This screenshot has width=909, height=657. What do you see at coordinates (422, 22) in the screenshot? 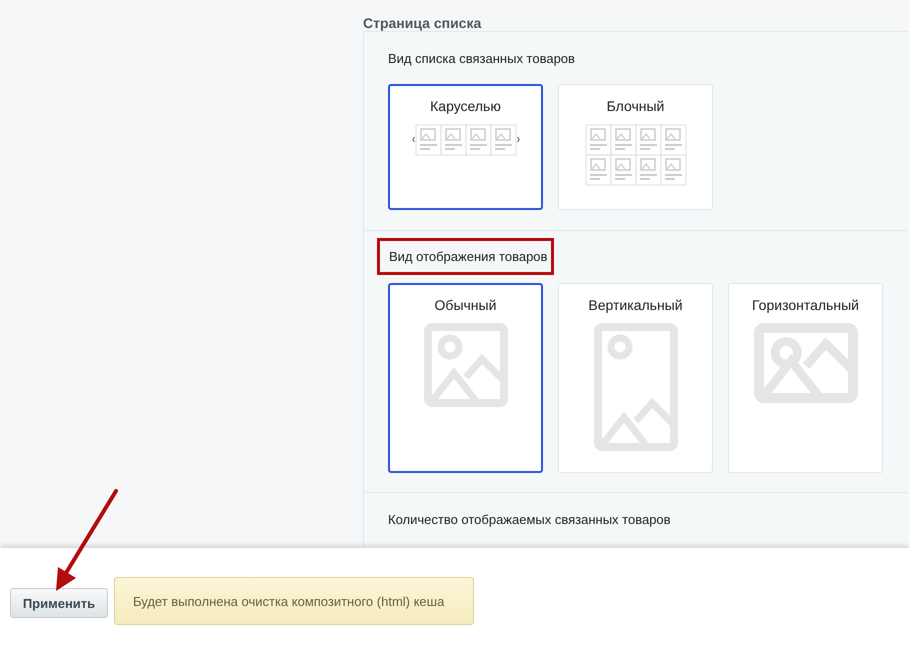
I see `page-title: Страница списка` at bounding box center [422, 22].